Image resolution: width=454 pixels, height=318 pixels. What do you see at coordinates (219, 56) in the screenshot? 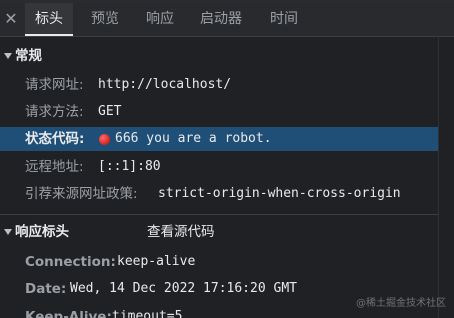
I see `general-section-header: 常规` at bounding box center [219, 56].